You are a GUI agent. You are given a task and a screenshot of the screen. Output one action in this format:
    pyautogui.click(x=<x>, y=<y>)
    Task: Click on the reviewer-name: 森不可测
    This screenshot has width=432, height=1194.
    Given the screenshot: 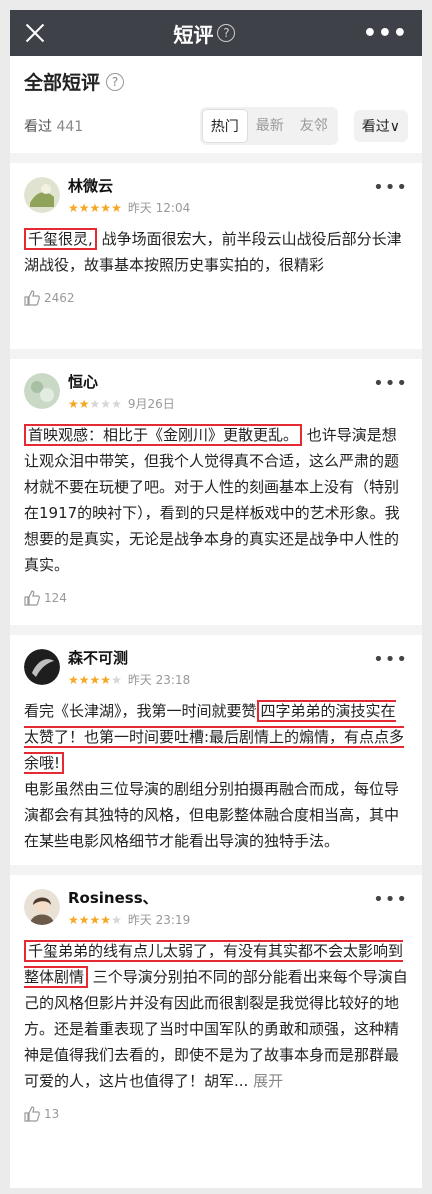 What is the action you would take?
    pyautogui.click(x=129, y=657)
    